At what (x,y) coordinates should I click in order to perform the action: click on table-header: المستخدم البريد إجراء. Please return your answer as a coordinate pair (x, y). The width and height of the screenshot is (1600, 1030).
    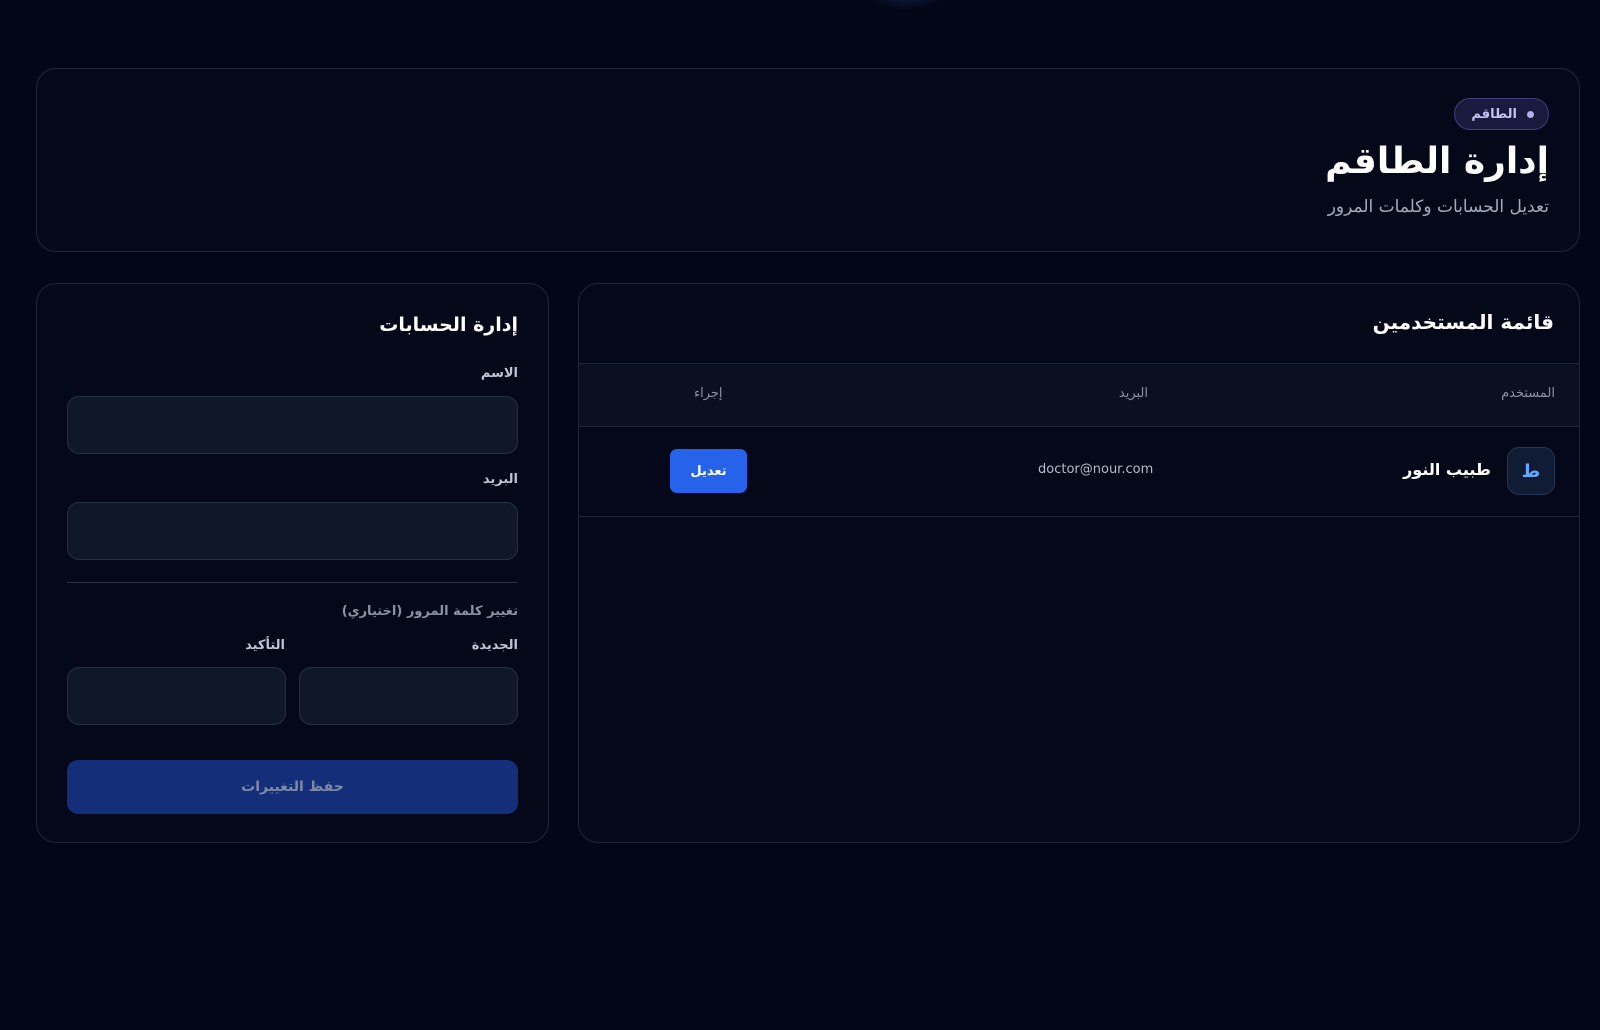
    Looking at the image, I should click on (1079, 395).